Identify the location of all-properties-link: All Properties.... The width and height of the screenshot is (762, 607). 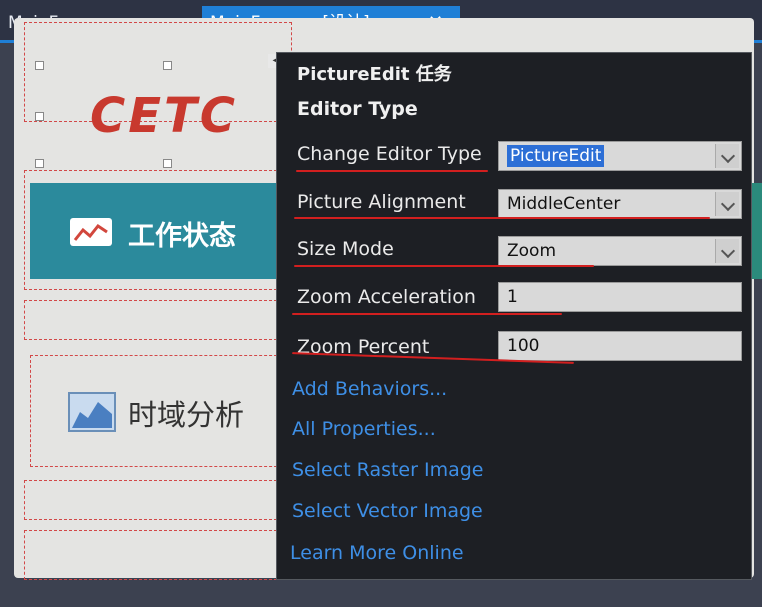
(364, 429).